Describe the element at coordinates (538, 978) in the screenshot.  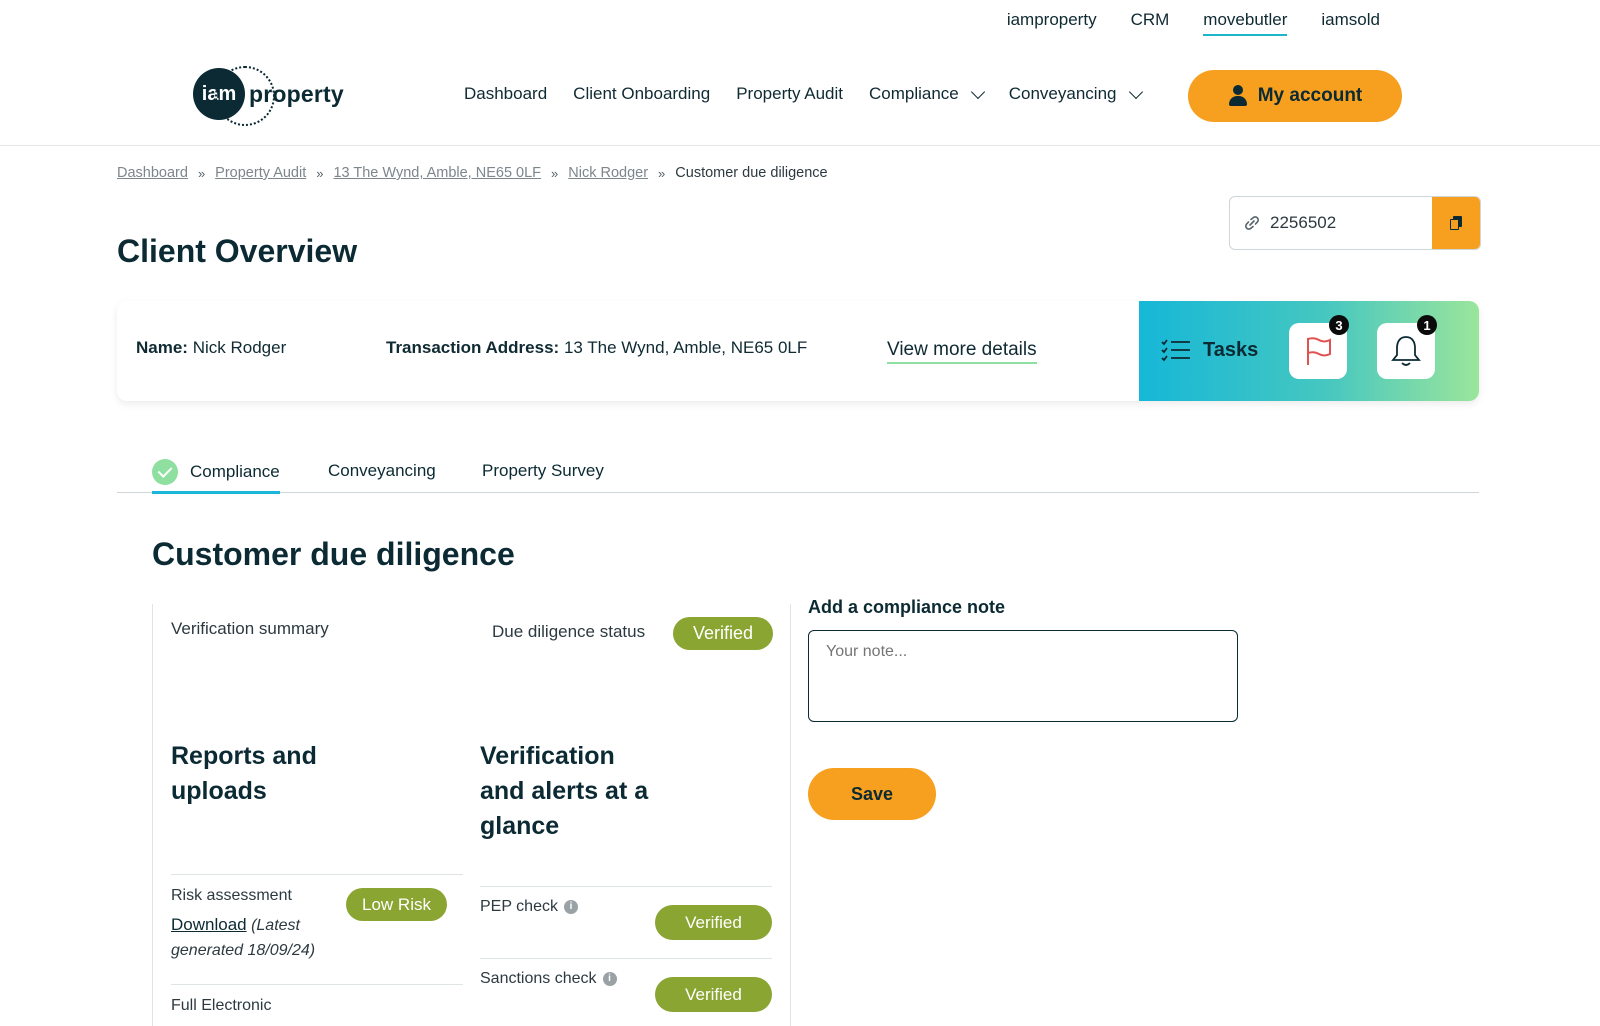
I see `sanctions-check-text: Sanctions check` at that location.